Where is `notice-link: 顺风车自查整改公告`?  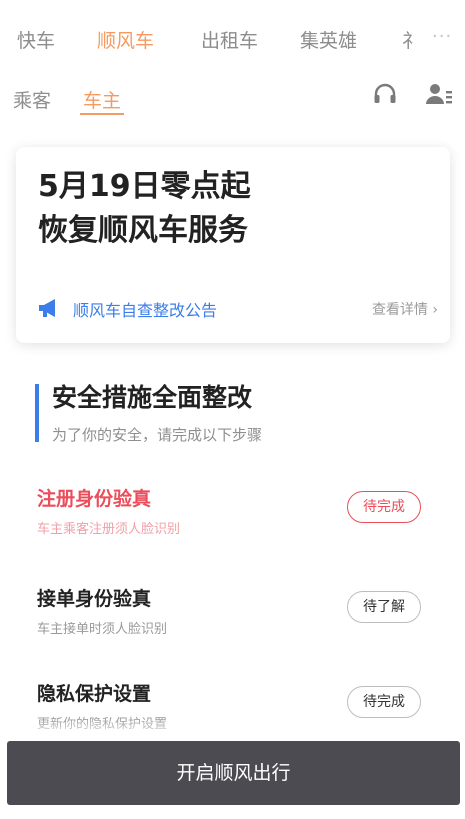 notice-link: 顺风车自查整改公告 is located at coordinates (145, 309).